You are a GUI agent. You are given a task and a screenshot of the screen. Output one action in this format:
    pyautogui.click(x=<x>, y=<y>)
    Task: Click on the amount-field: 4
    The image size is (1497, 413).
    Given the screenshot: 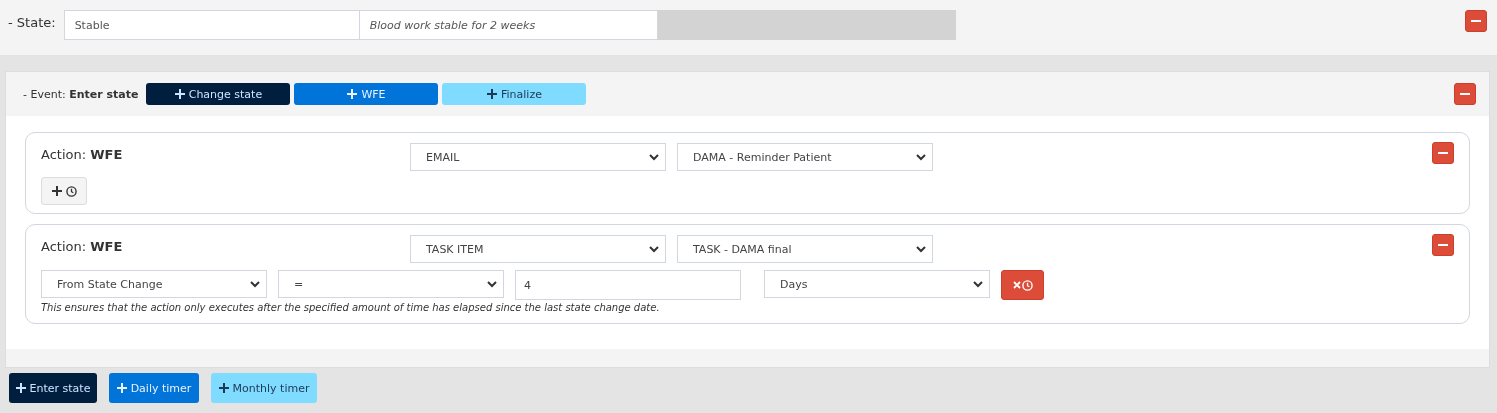 What is the action you would take?
    pyautogui.click(x=628, y=285)
    